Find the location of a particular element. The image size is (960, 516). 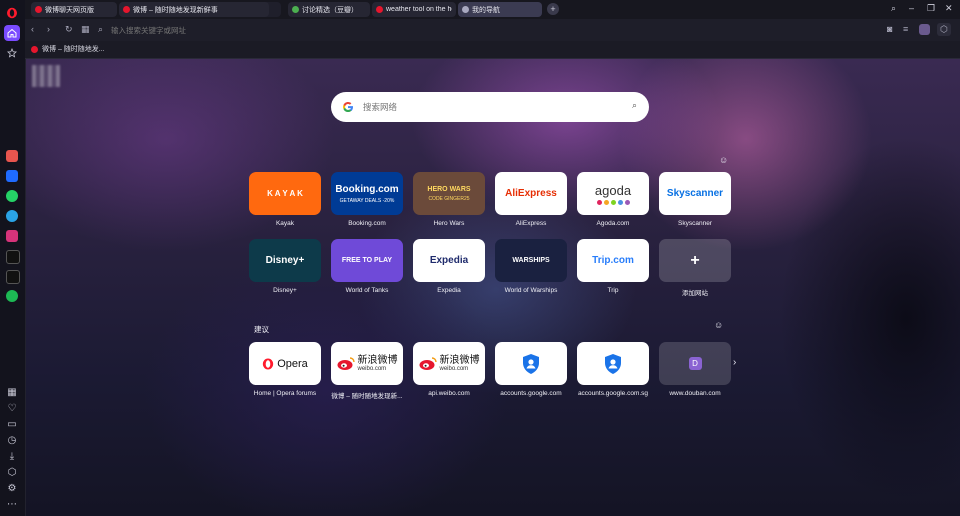

tab-label: 我的导航 is located at coordinates (486, 10).